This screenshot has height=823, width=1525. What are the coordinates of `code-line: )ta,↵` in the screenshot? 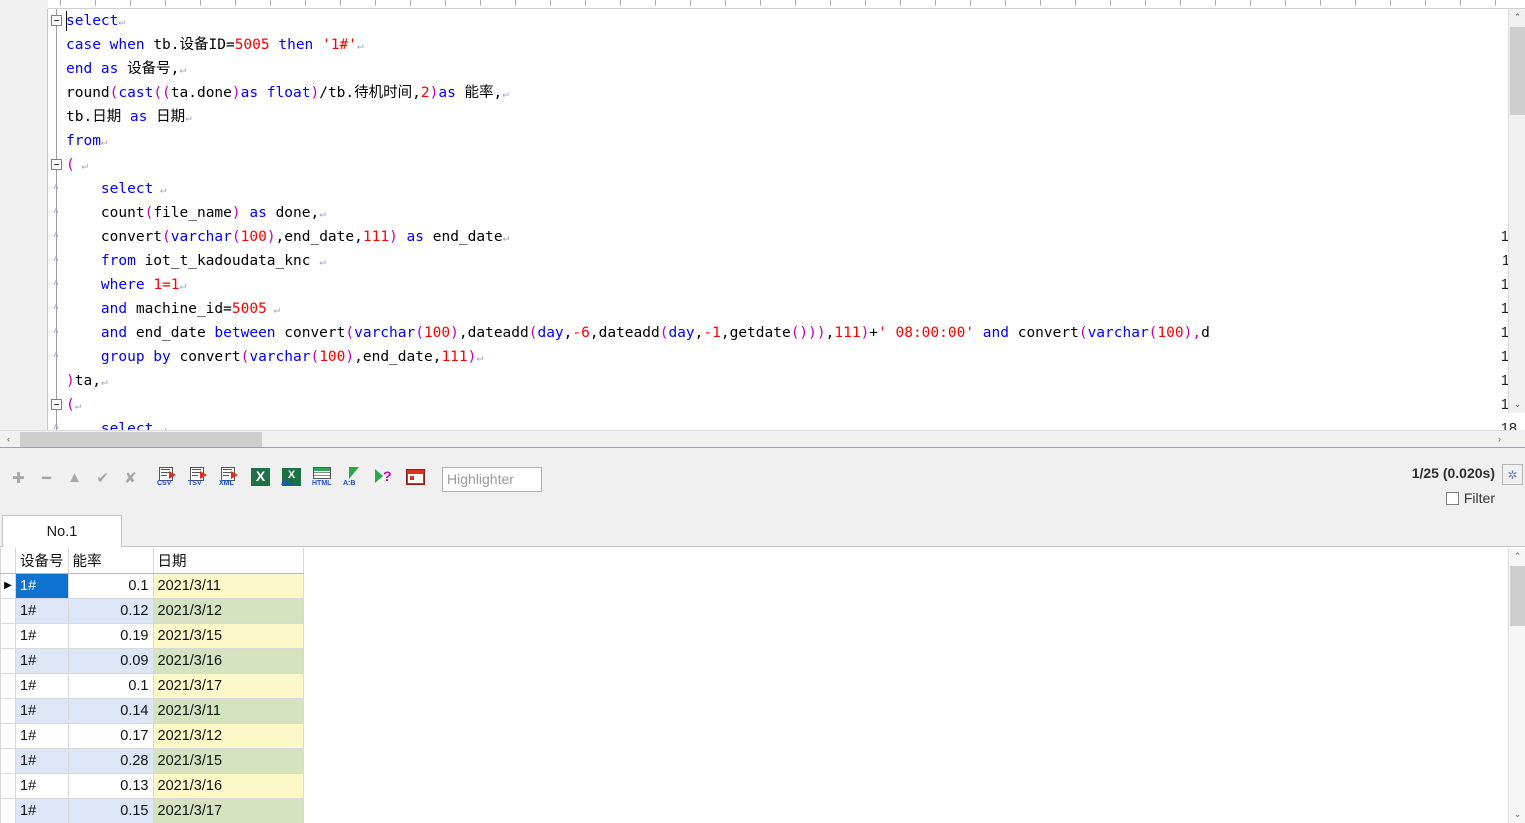 It's located at (795, 381).